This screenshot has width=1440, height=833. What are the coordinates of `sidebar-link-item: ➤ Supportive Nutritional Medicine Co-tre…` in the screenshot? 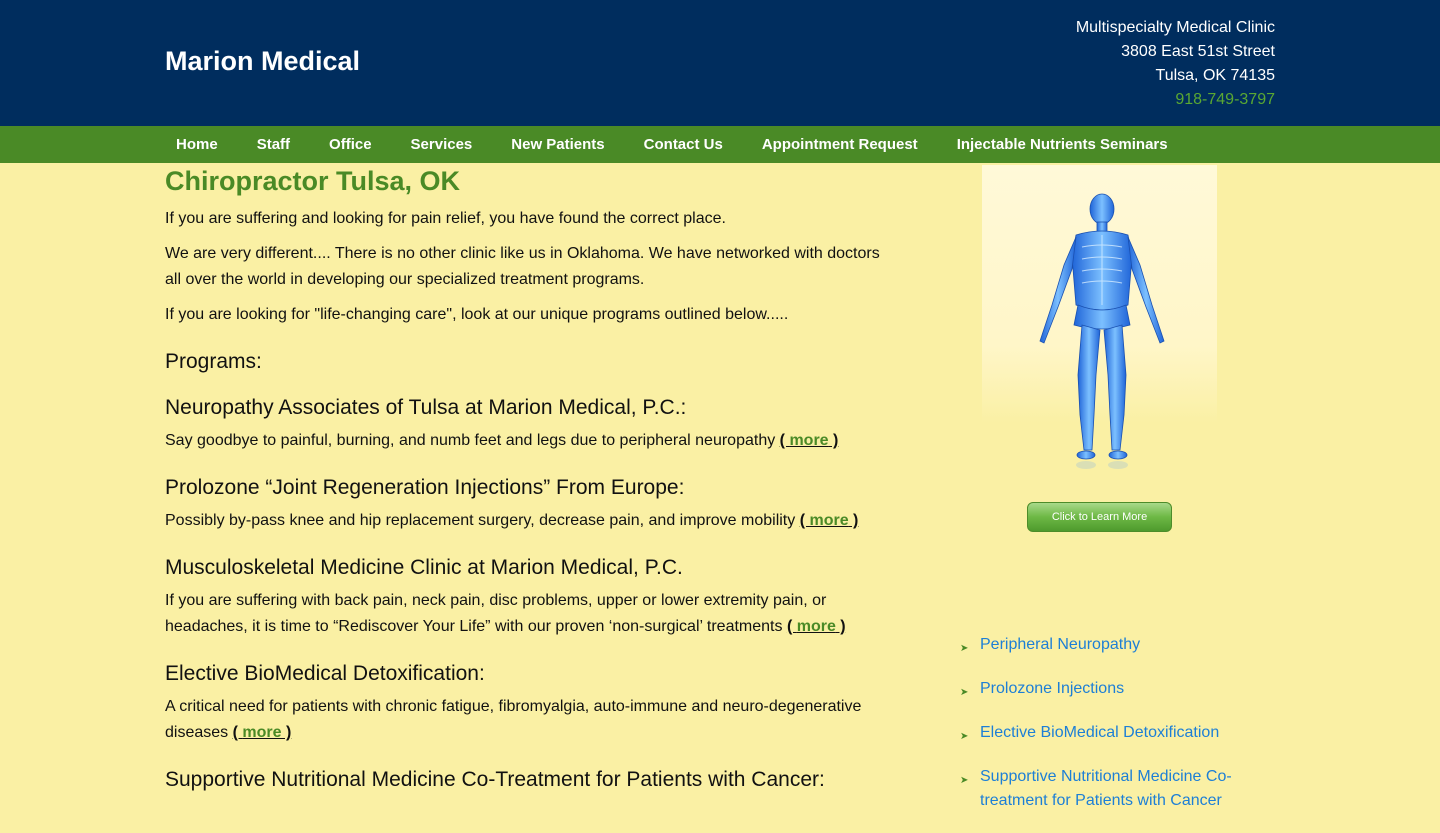 It's located at (1110, 789).